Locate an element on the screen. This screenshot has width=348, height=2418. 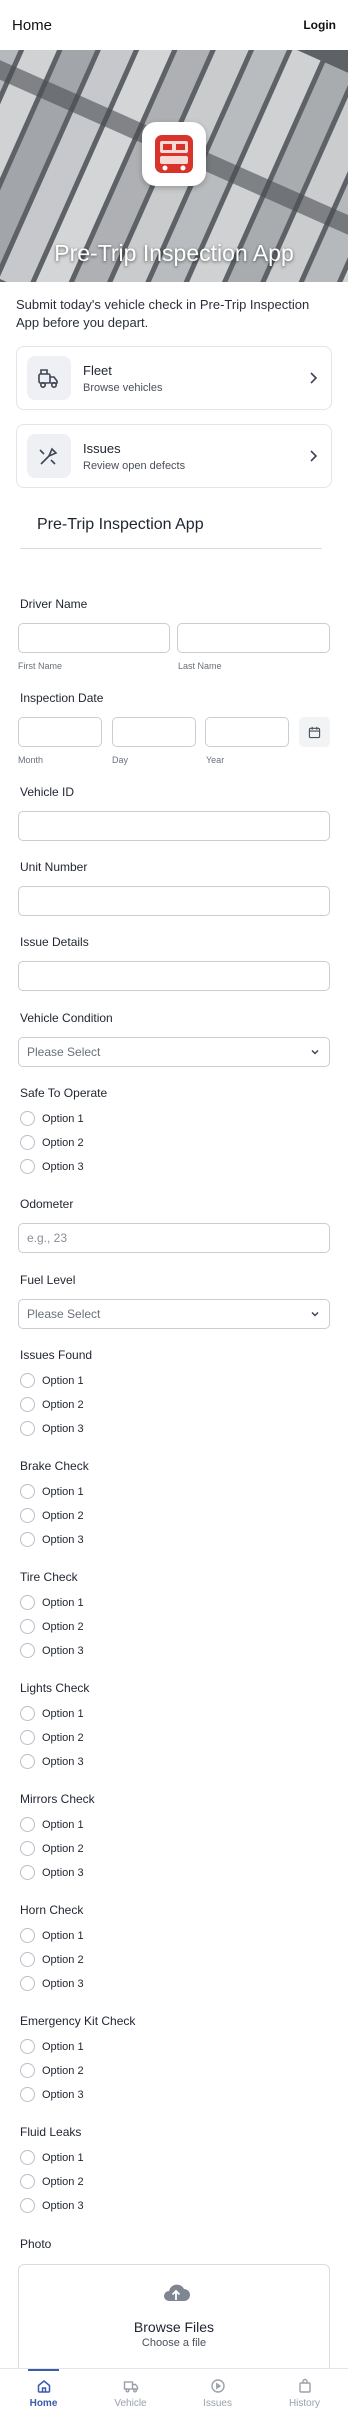
year-input is located at coordinates (247, 732).